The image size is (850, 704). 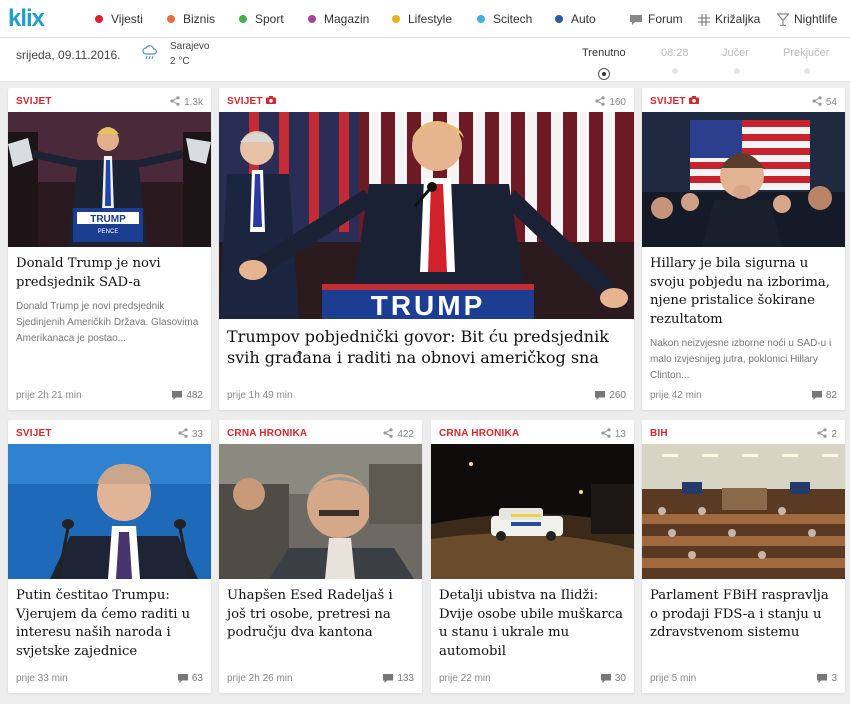 I want to click on share-count: 54, so click(x=824, y=101).